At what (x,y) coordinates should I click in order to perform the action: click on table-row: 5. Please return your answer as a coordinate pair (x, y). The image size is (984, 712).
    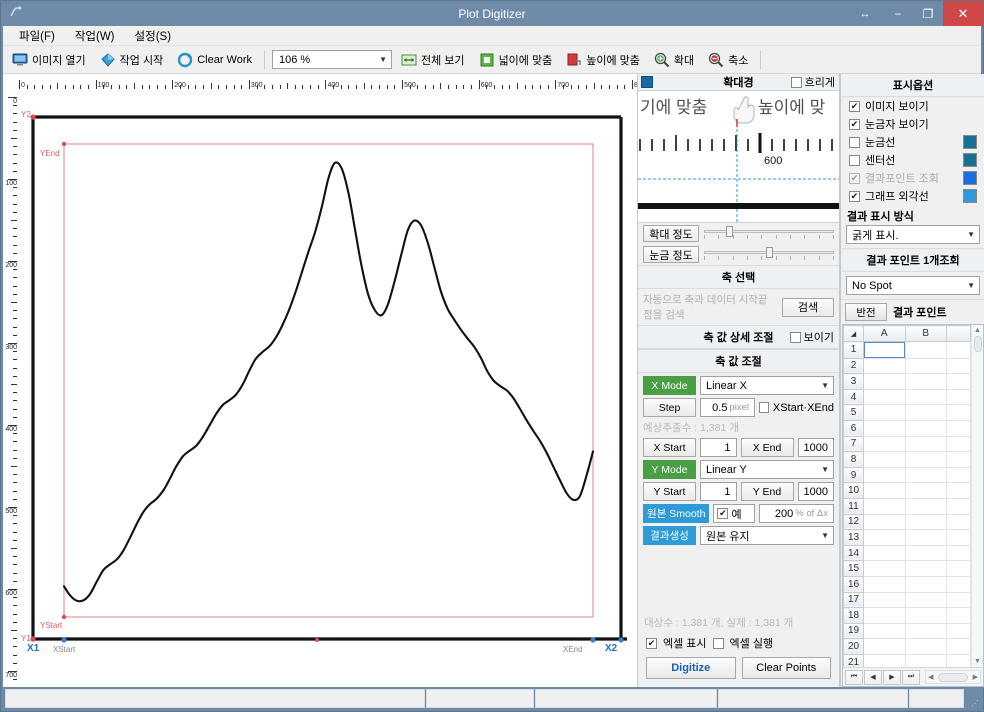
    Looking at the image, I should click on (907, 412).